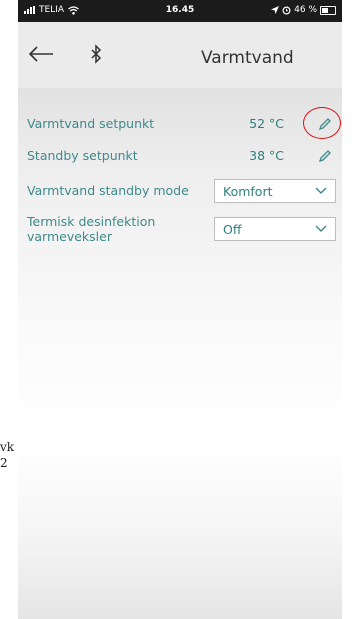  I want to click on disinfection-label-line1: Termisk desinfektion, so click(91, 221).